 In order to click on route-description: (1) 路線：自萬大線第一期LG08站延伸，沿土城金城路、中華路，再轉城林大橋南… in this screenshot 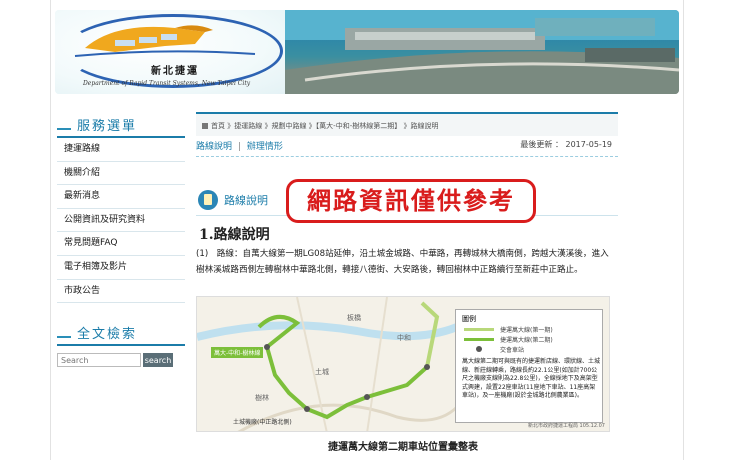, I will do `click(402, 262)`.